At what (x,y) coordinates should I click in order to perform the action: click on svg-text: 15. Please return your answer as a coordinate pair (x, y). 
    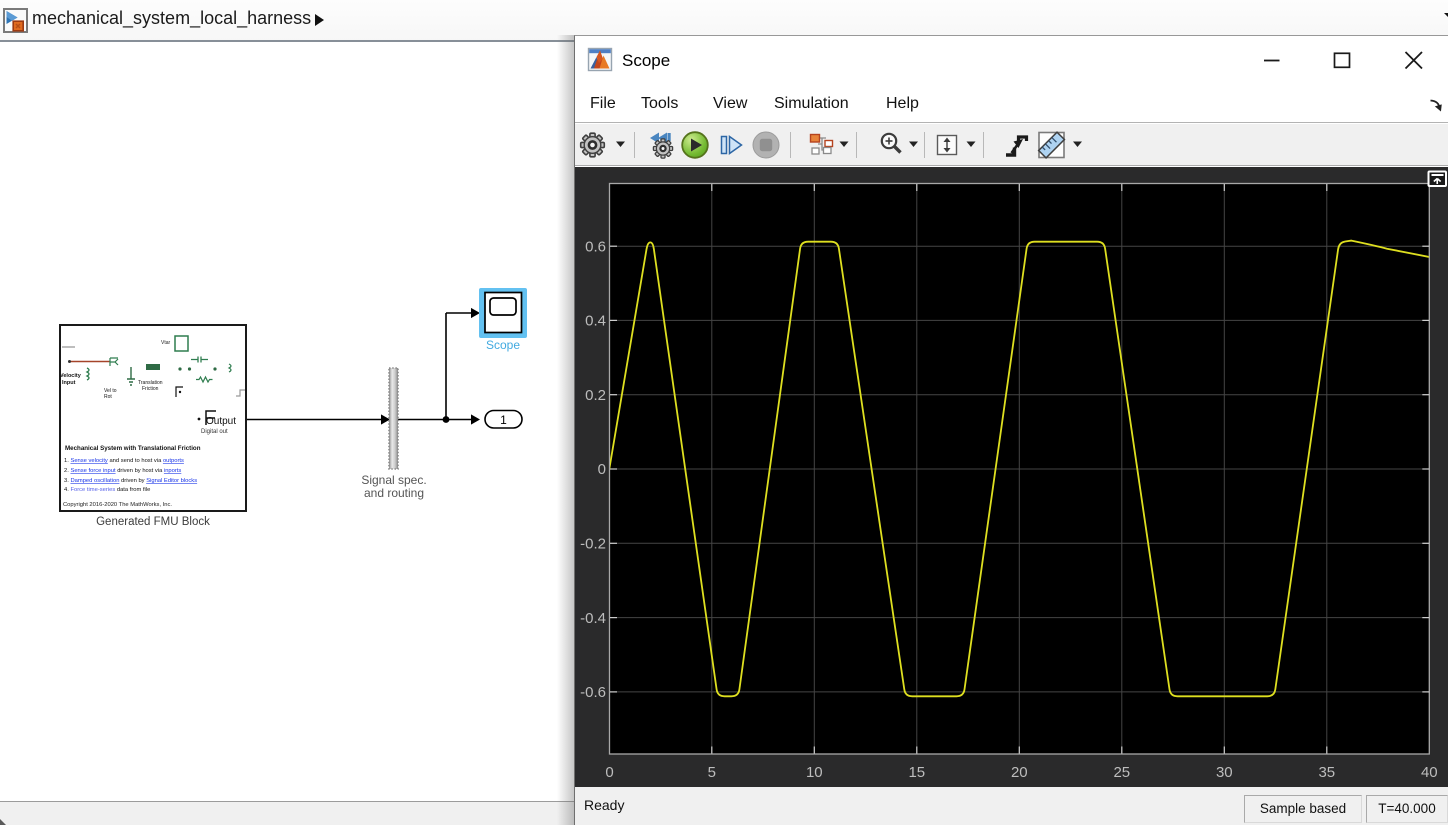
    Looking at the image, I should click on (916, 772).